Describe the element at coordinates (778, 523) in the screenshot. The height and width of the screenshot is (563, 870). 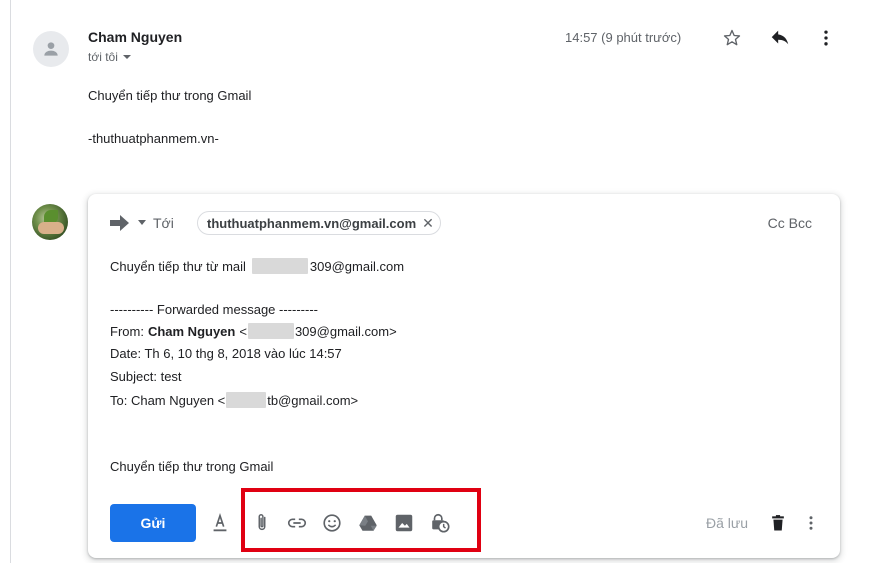
I see `trash-icon` at that location.